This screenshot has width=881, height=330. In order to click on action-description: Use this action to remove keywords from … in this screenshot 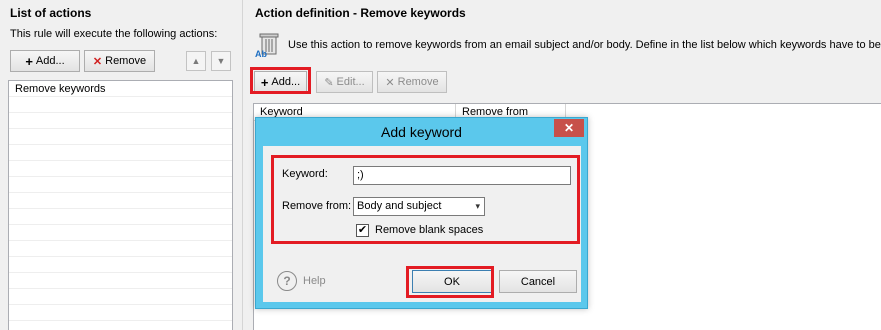, I will do `click(584, 45)`.